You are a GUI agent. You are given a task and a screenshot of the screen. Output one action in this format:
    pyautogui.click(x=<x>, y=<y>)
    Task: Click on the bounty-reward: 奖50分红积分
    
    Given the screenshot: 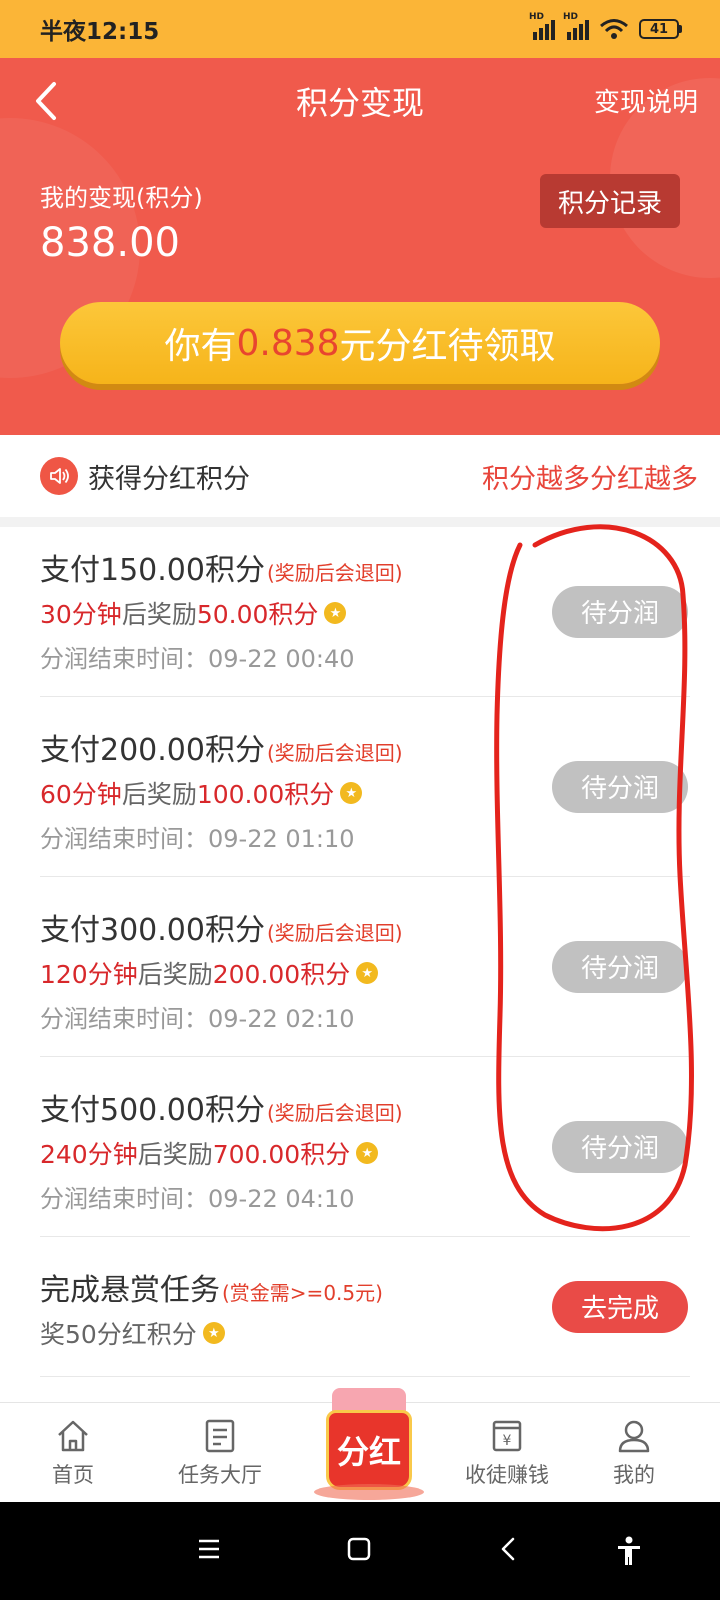 What is the action you would take?
    pyautogui.click(x=118, y=1334)
    